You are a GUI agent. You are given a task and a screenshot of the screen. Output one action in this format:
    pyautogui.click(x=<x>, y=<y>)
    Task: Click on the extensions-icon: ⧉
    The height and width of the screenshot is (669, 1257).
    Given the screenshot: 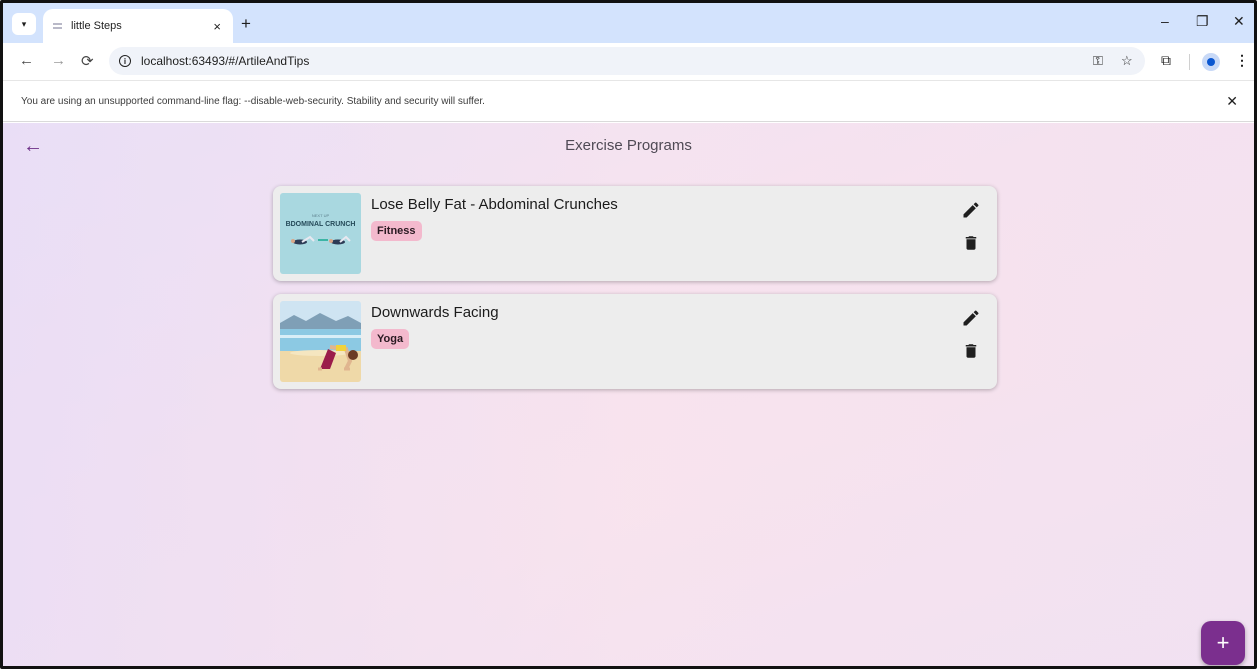 What is the action you would take?
    pyautogui.click(x=1166, y=60)
    